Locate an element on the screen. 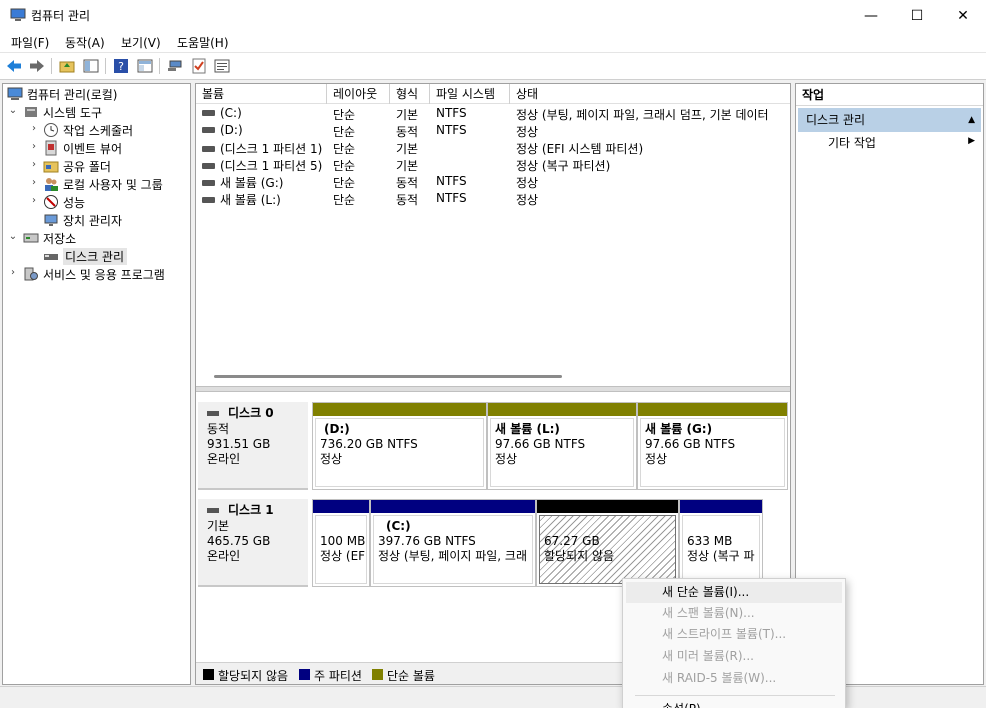  tree-item-performance: 성능 is located at coordinates (64, 202).